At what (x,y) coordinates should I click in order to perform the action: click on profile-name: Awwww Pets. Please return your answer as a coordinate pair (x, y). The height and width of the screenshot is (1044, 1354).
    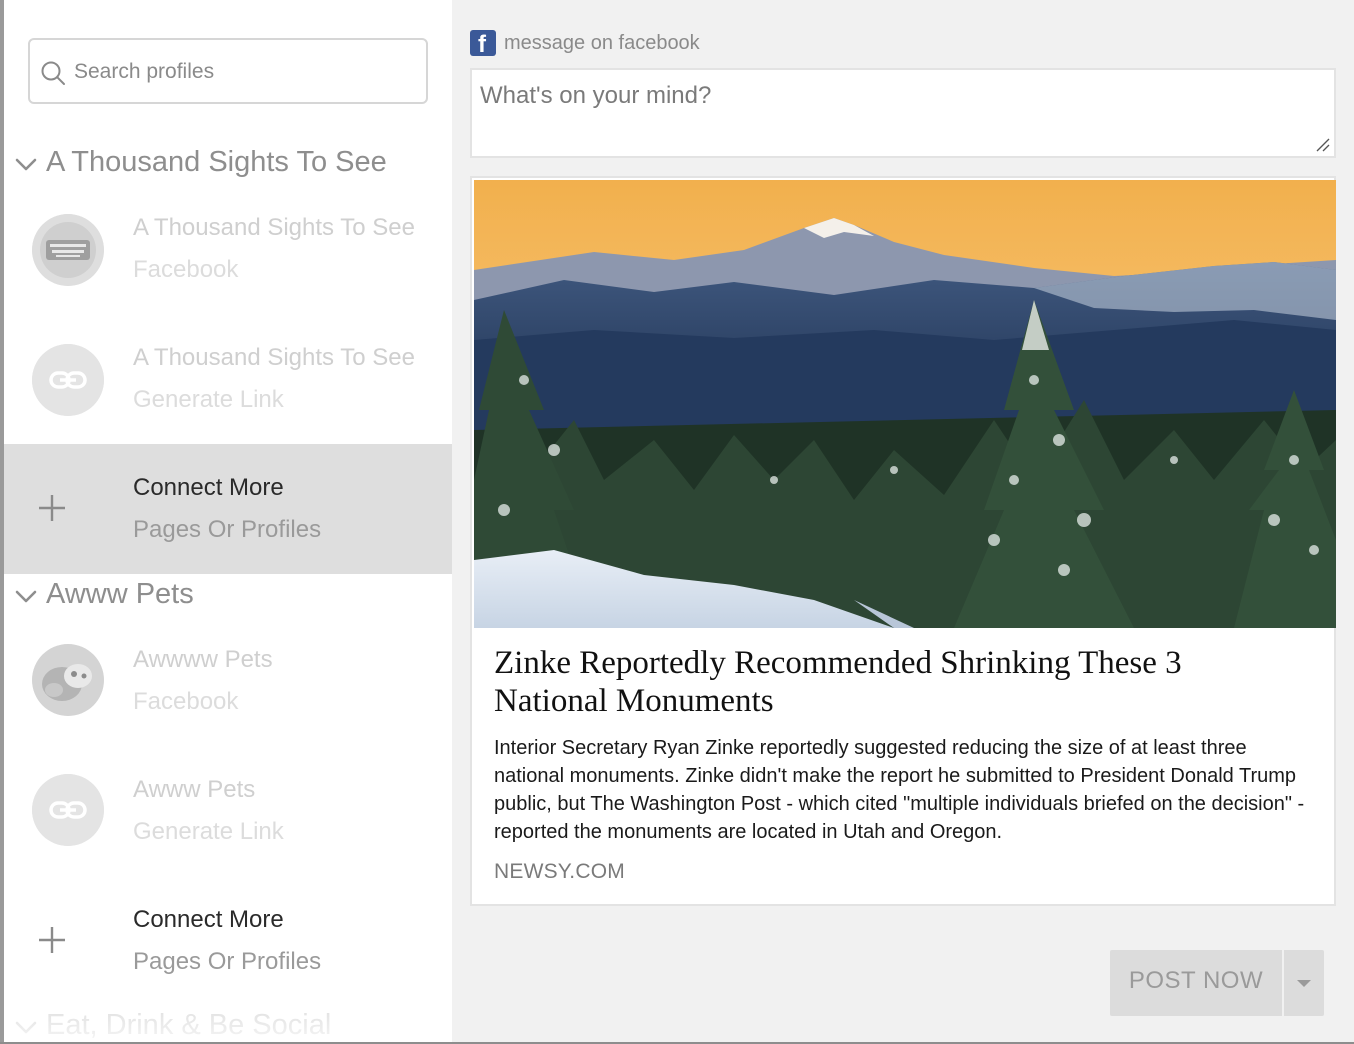
    Looking at the image, I should click on (203, 659).